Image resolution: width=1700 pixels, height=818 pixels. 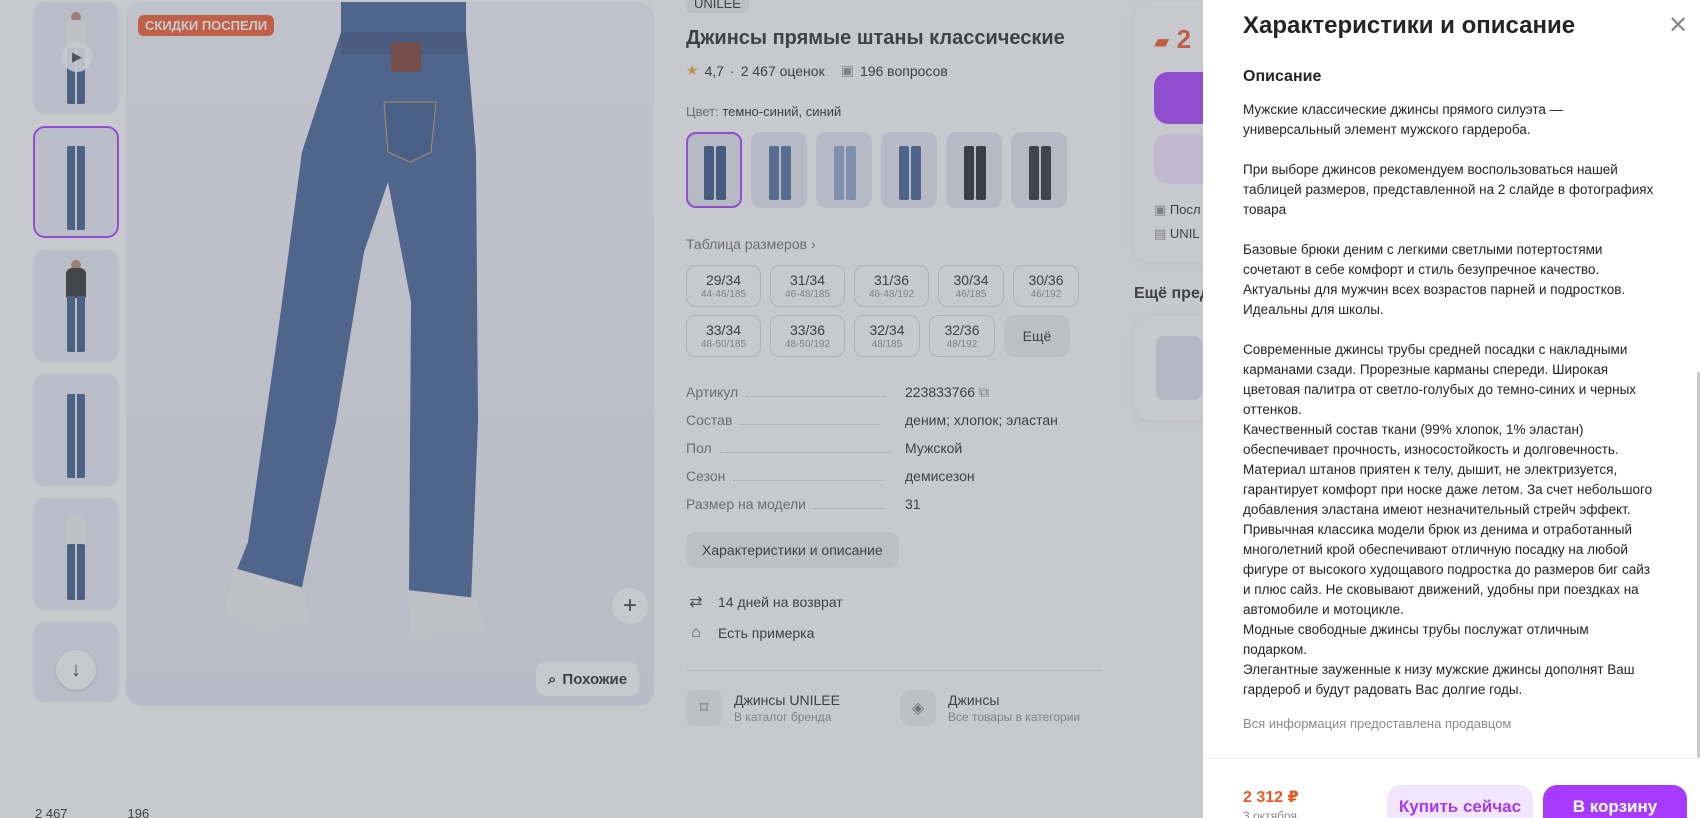 What do you see at coordinates (1271, 797) in the screenshot?
I see `footer-price: 2 312 ₽` at bounding box center [1271, 797].